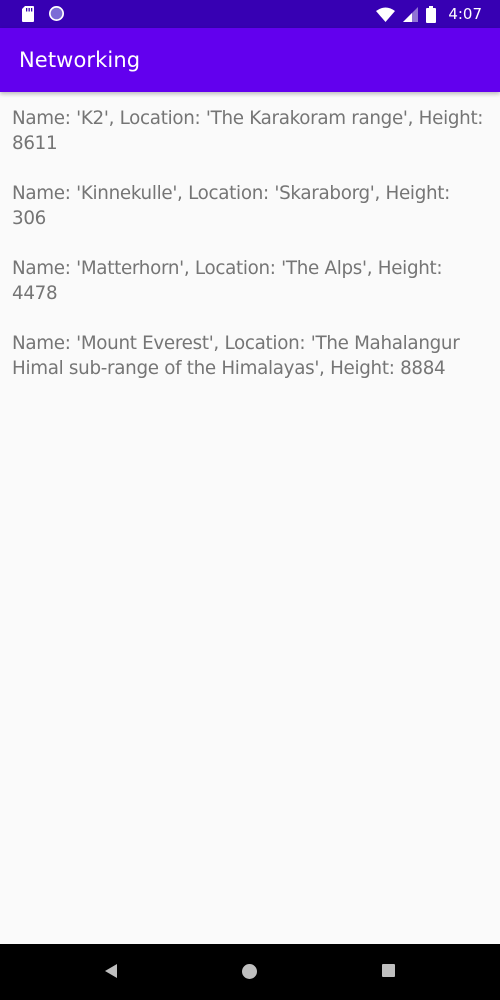 The height and width of the screenshot is (1000, 500). Describe the element at coordinates (465, 14) in the screenshot. I see `status-time: 4:07` at that location.